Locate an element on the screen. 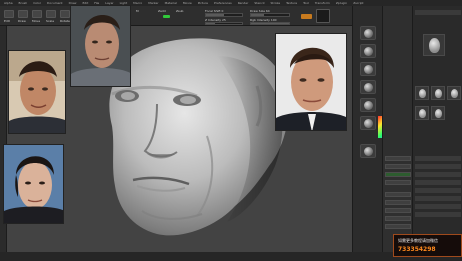 Image resolution: width=462 pixels, height=261 pixels. m-toggle: M is located at coordinates (137, 11).